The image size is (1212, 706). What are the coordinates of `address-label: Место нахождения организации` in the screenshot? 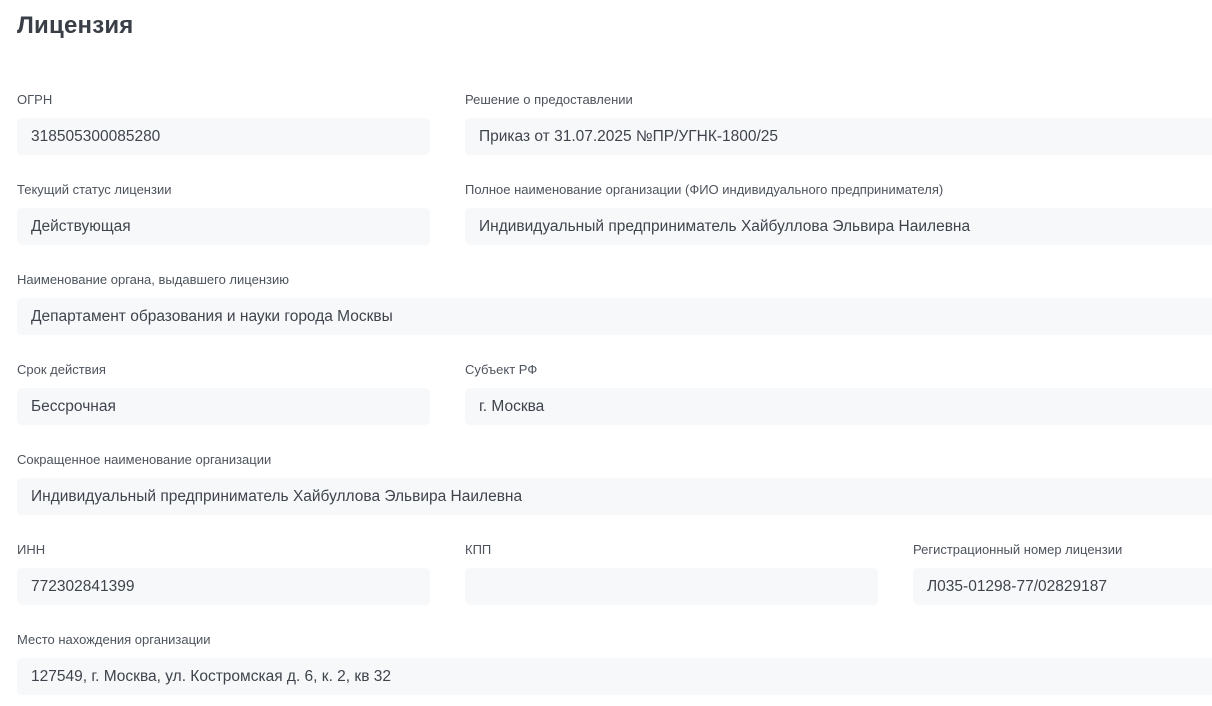 It's located at (114, 639).